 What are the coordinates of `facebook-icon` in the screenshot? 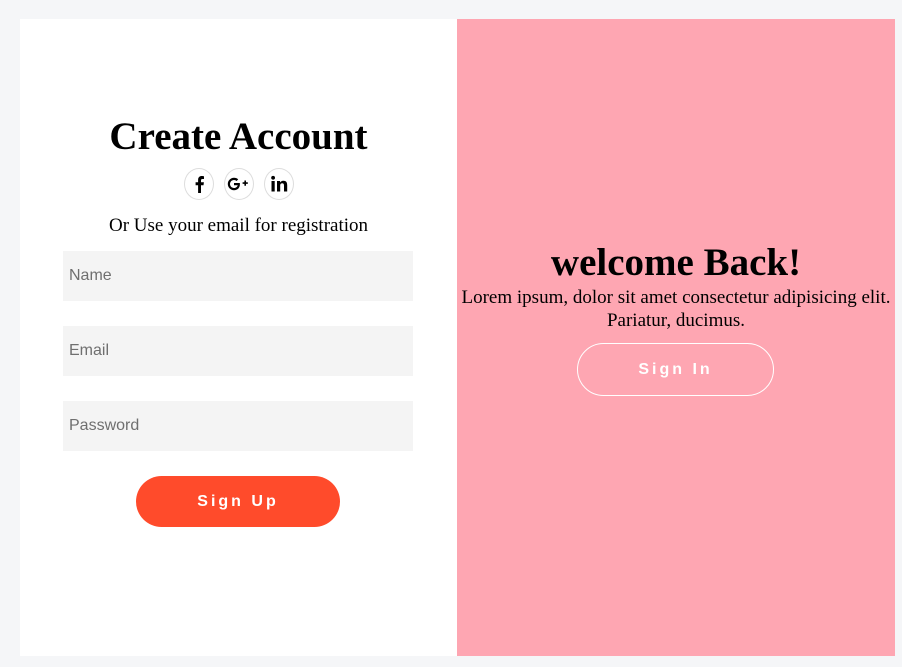 It's located at (199, 184).